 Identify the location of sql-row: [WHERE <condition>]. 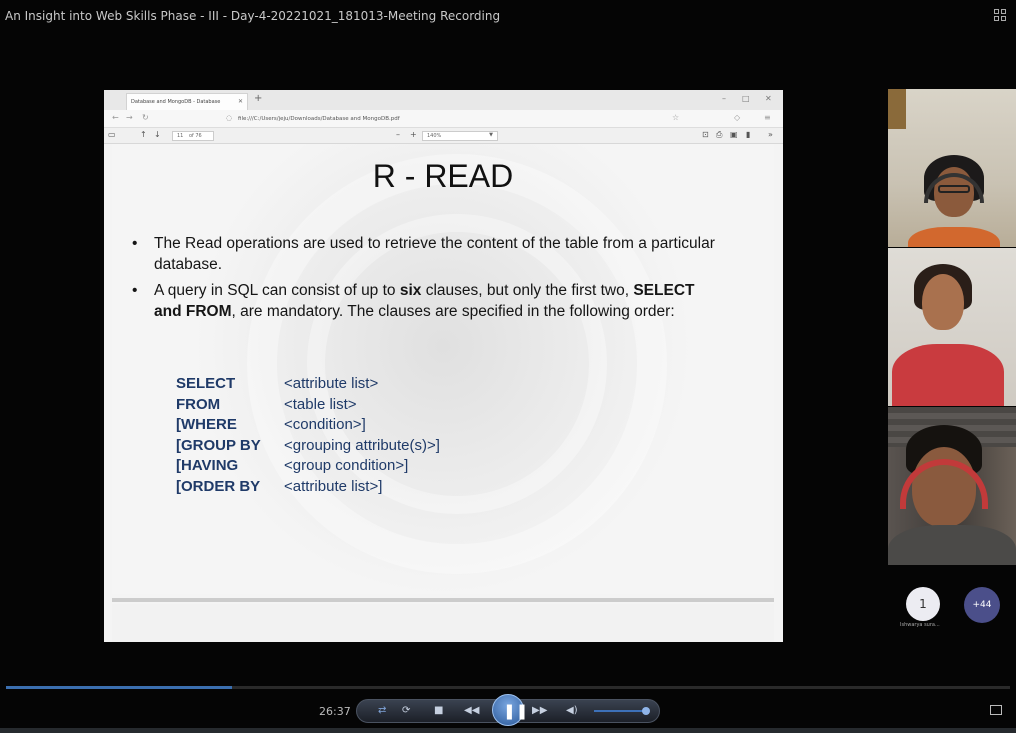
(308, 425).